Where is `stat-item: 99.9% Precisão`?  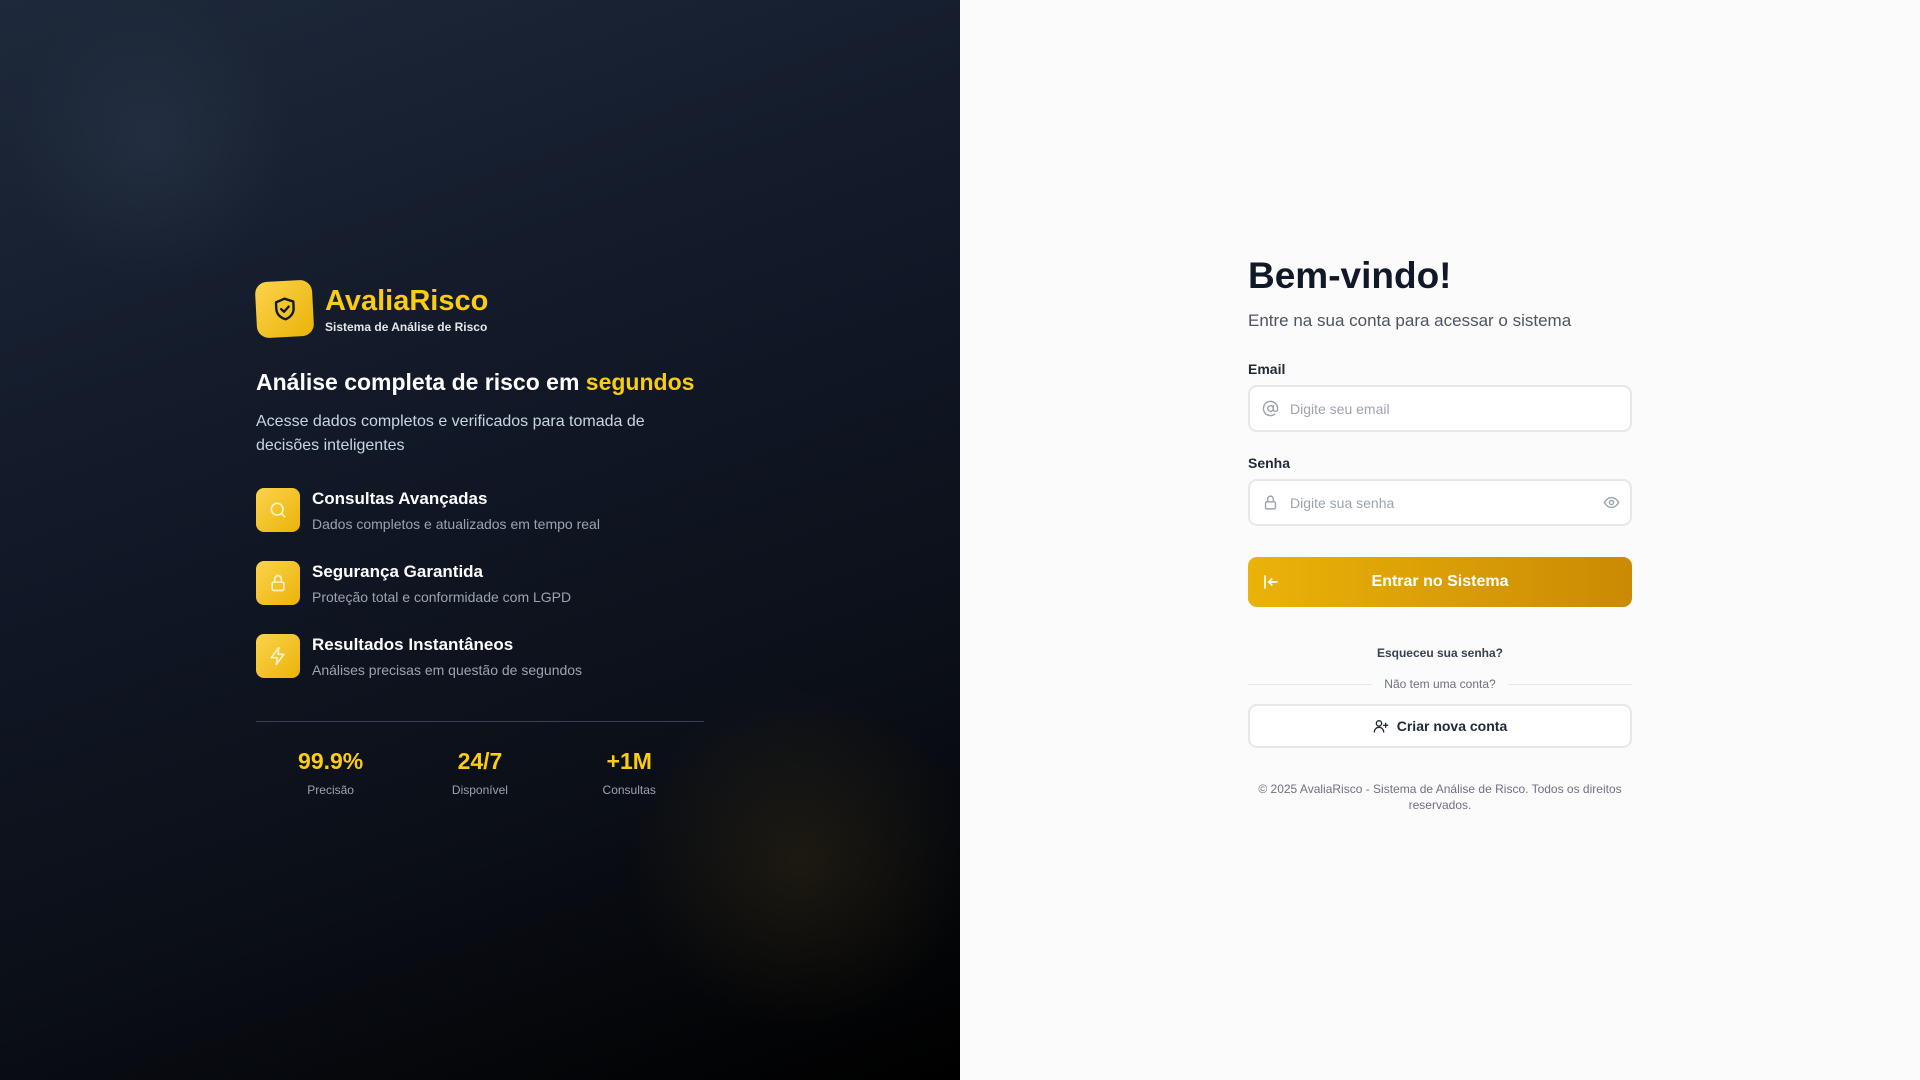 stat-item: 99.9% Precisão is located at coordinates (330, 772).